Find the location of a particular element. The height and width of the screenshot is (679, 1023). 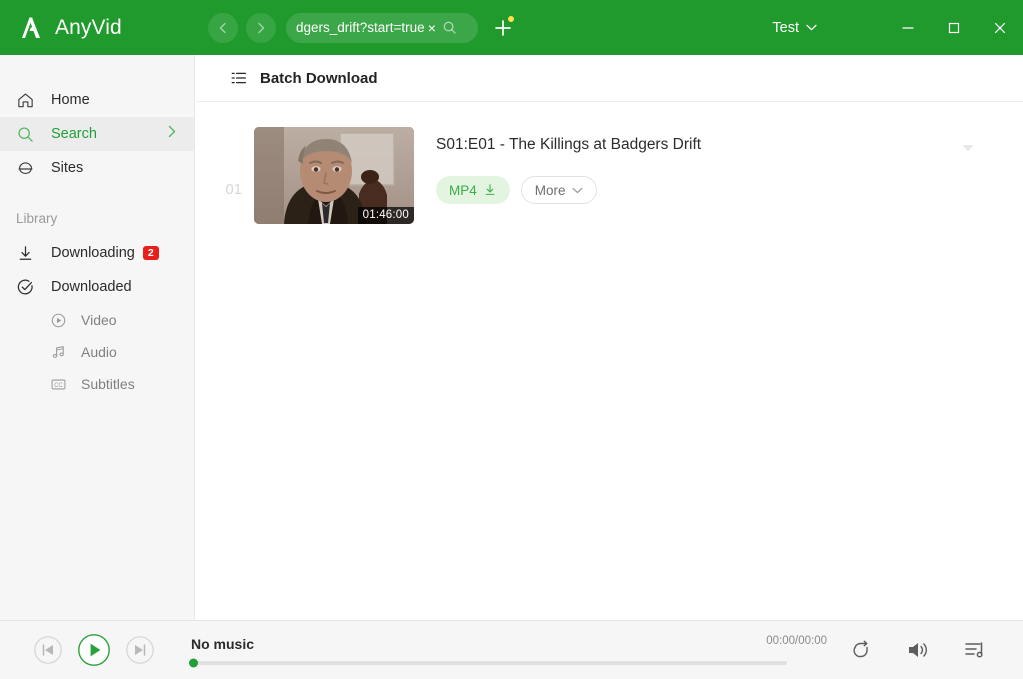

volume-icon is located at coordinates (918, 650).